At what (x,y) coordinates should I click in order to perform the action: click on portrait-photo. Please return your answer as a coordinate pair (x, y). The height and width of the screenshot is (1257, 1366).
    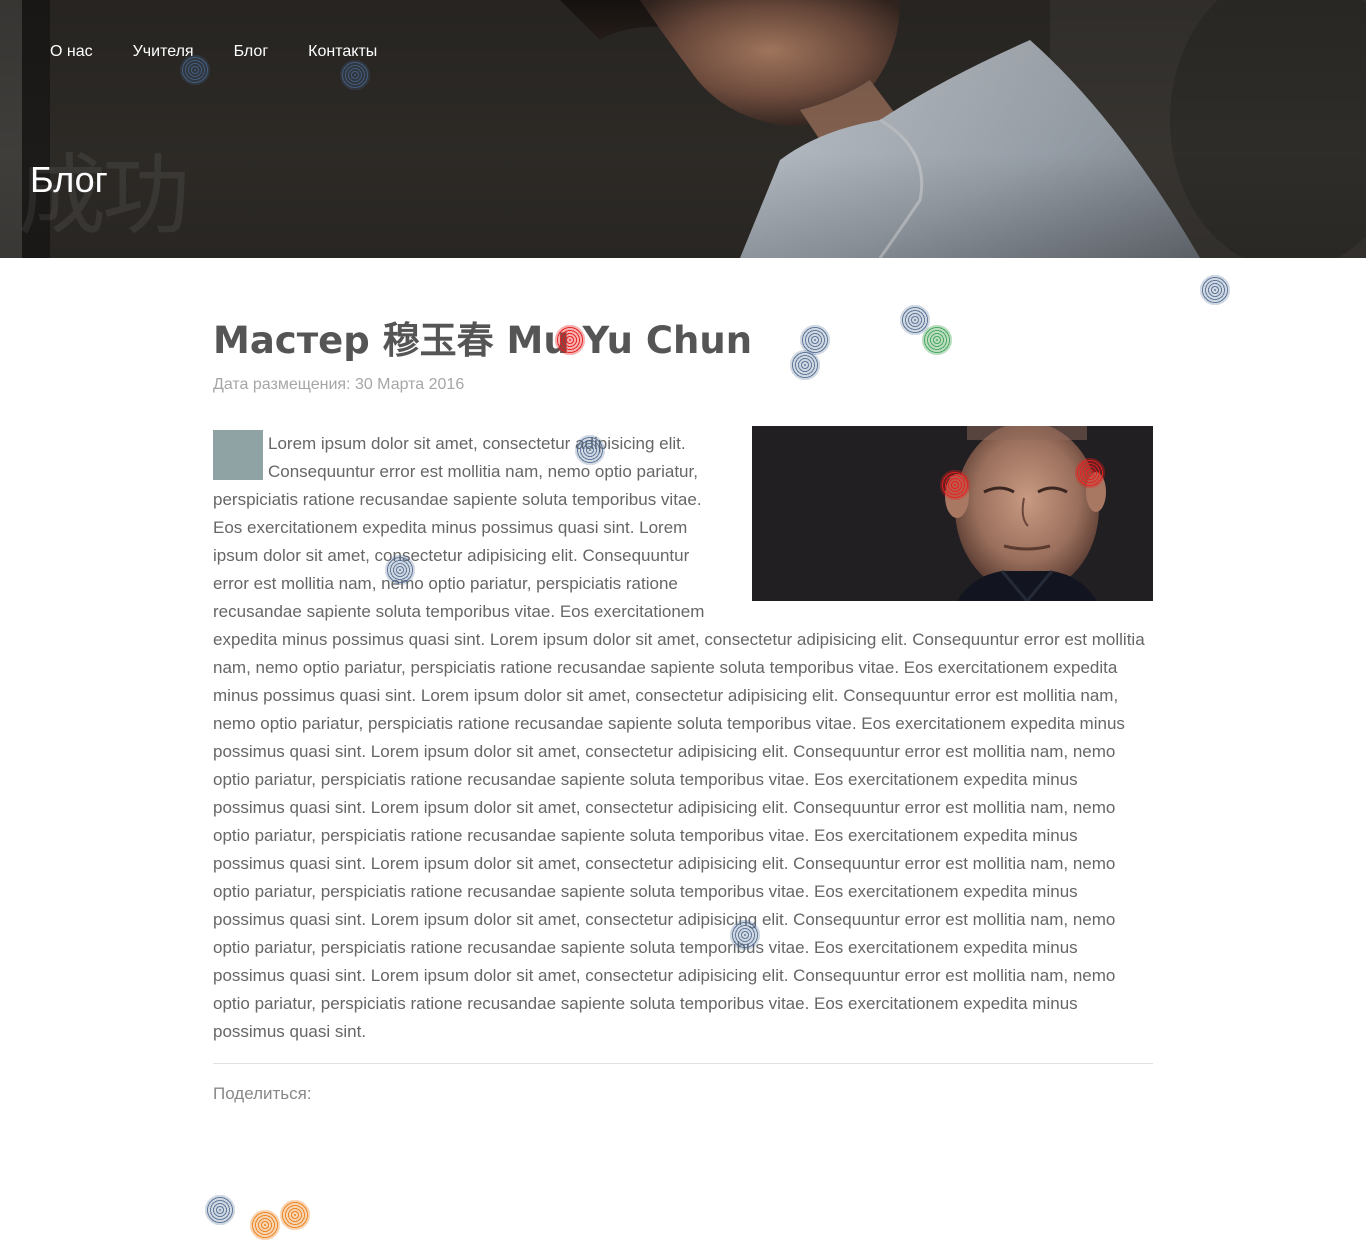
    Looking at the image, I should click on (952, 513).